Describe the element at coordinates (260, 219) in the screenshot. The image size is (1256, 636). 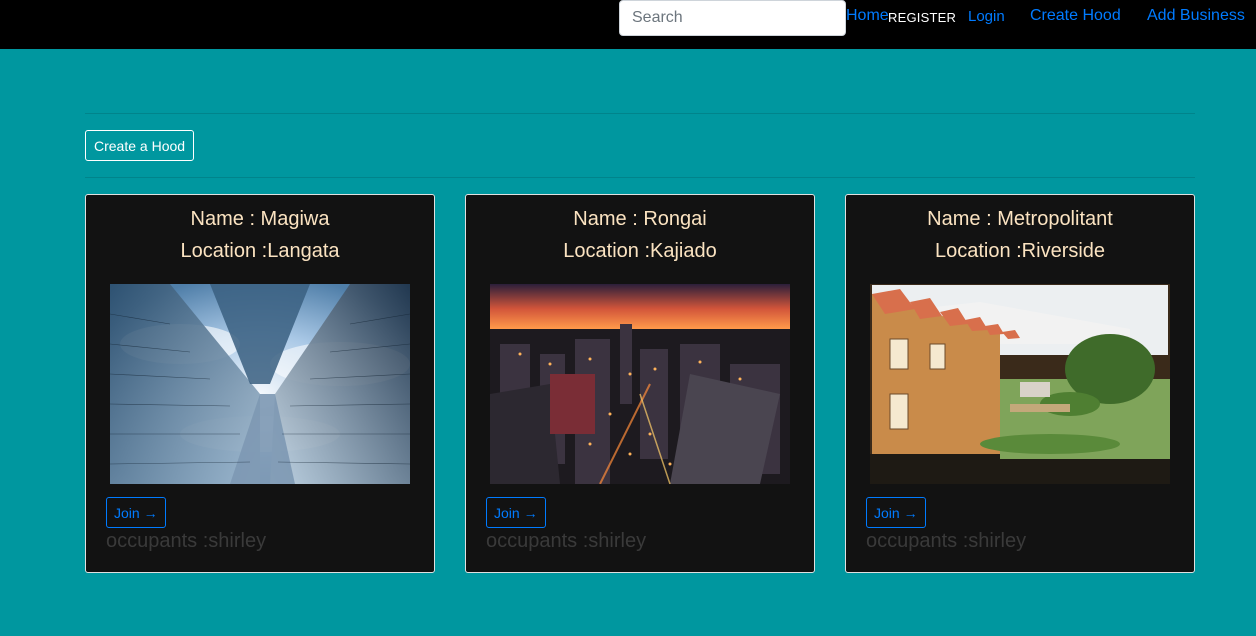
I see `hood-name: Name : Magiwa` at that location.